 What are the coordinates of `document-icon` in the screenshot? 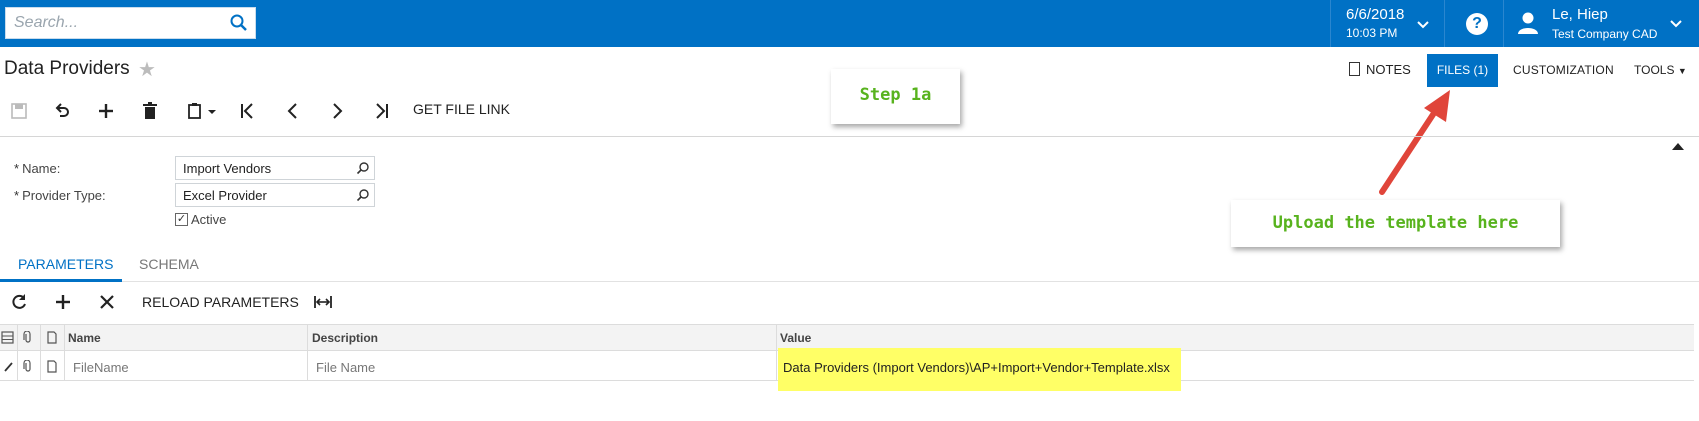 It's located at (1354, 69).